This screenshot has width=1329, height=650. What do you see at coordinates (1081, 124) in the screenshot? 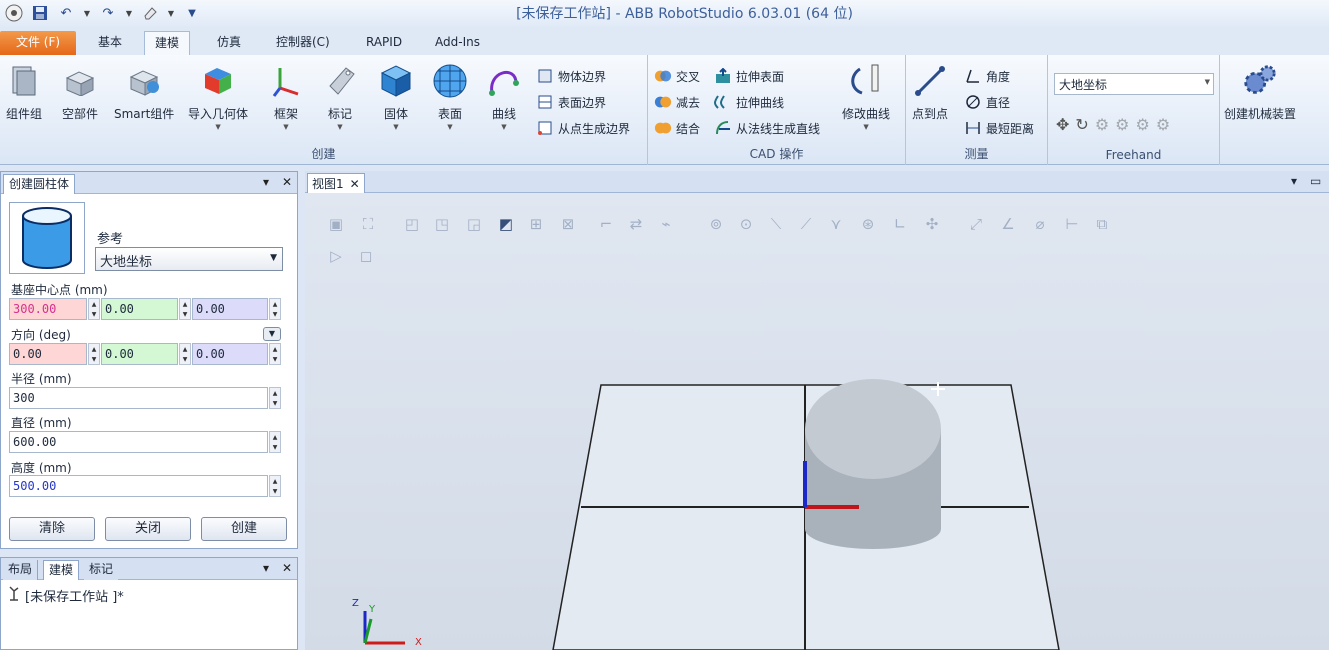
I see `rotate-tool-icon: ↻` at bounding box center [1081, 124].